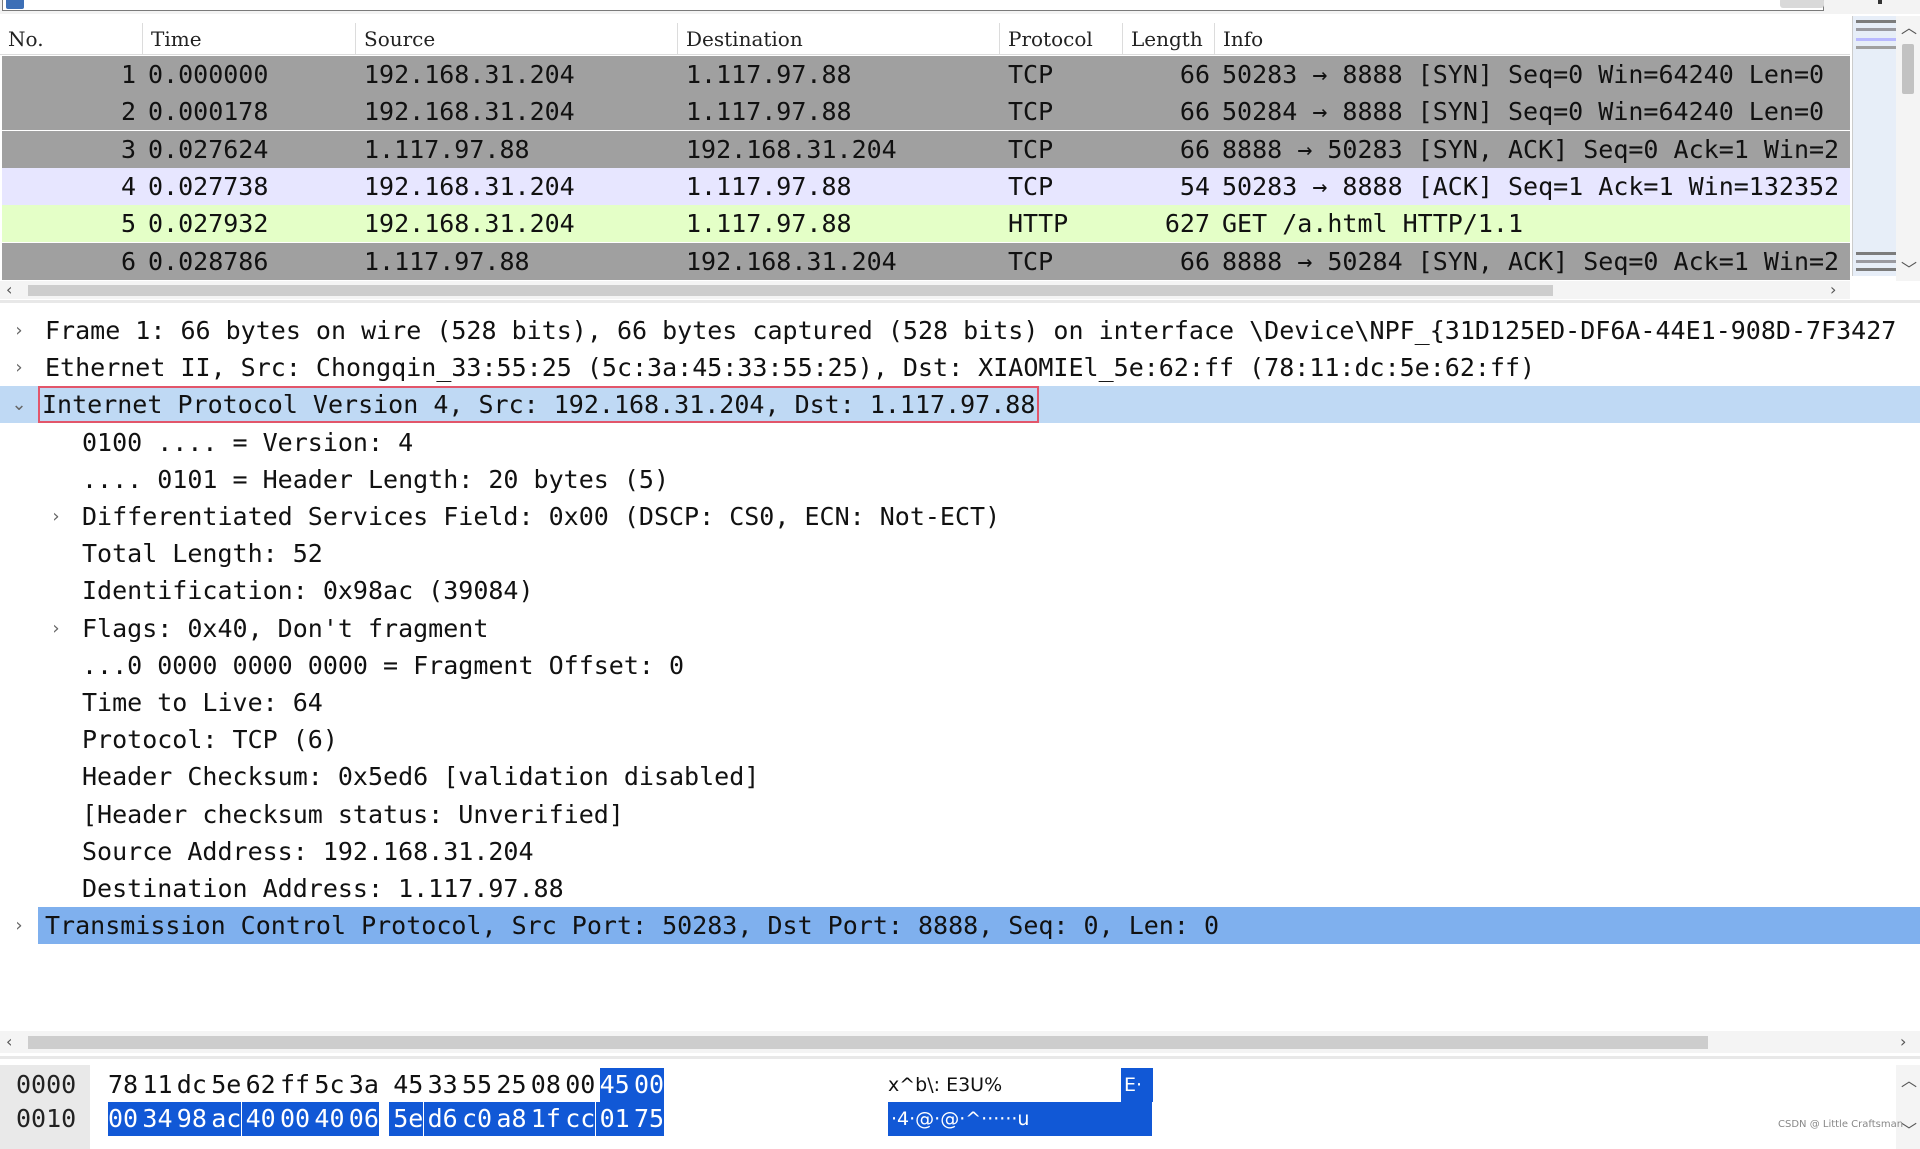  I want to click on column-header-destination: Destination, so click(839, 39).